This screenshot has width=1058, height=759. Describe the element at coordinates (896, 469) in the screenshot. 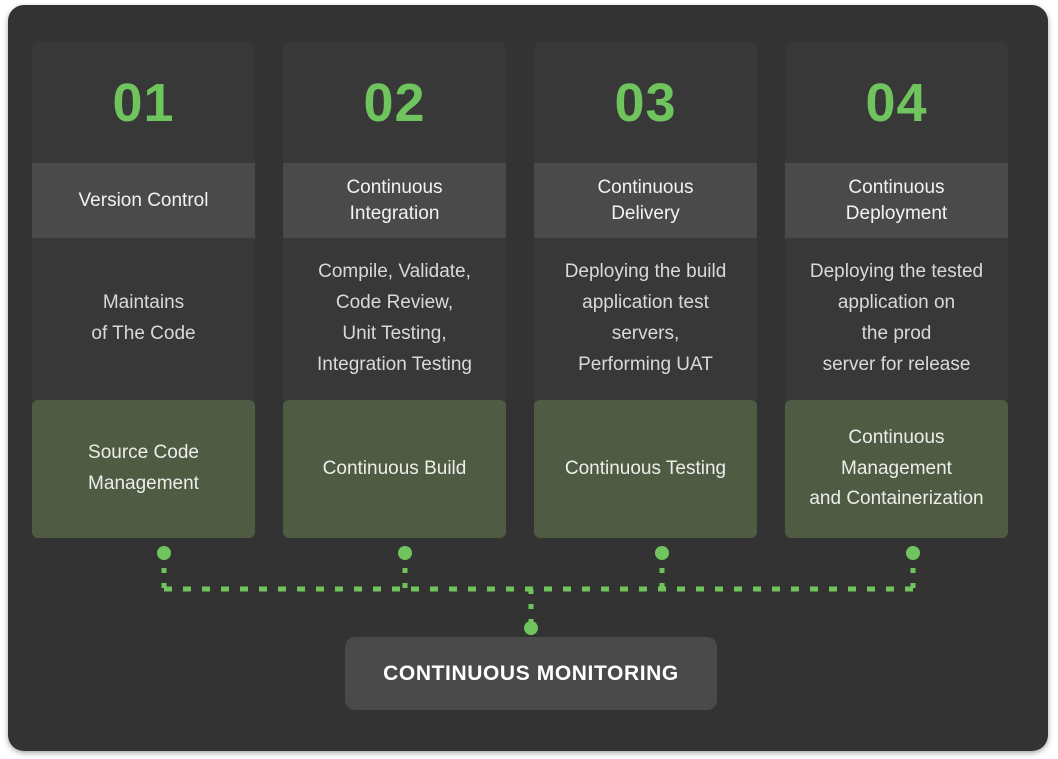

I see `stage-tool-4: Continuous Management and Containerization` at that location.